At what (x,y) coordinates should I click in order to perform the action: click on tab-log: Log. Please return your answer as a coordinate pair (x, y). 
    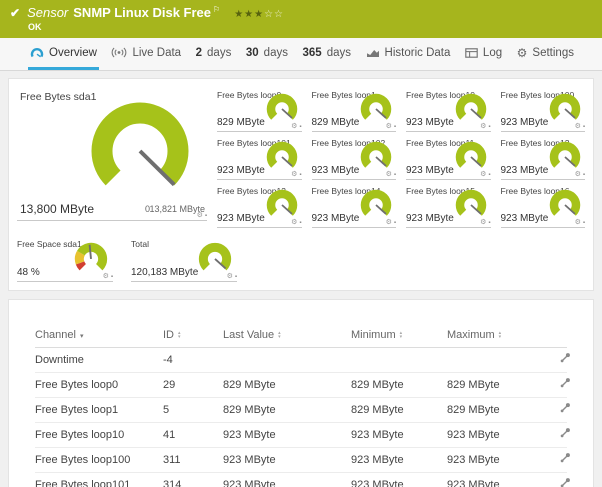
    Looking at the image, I should click on (483, 54).